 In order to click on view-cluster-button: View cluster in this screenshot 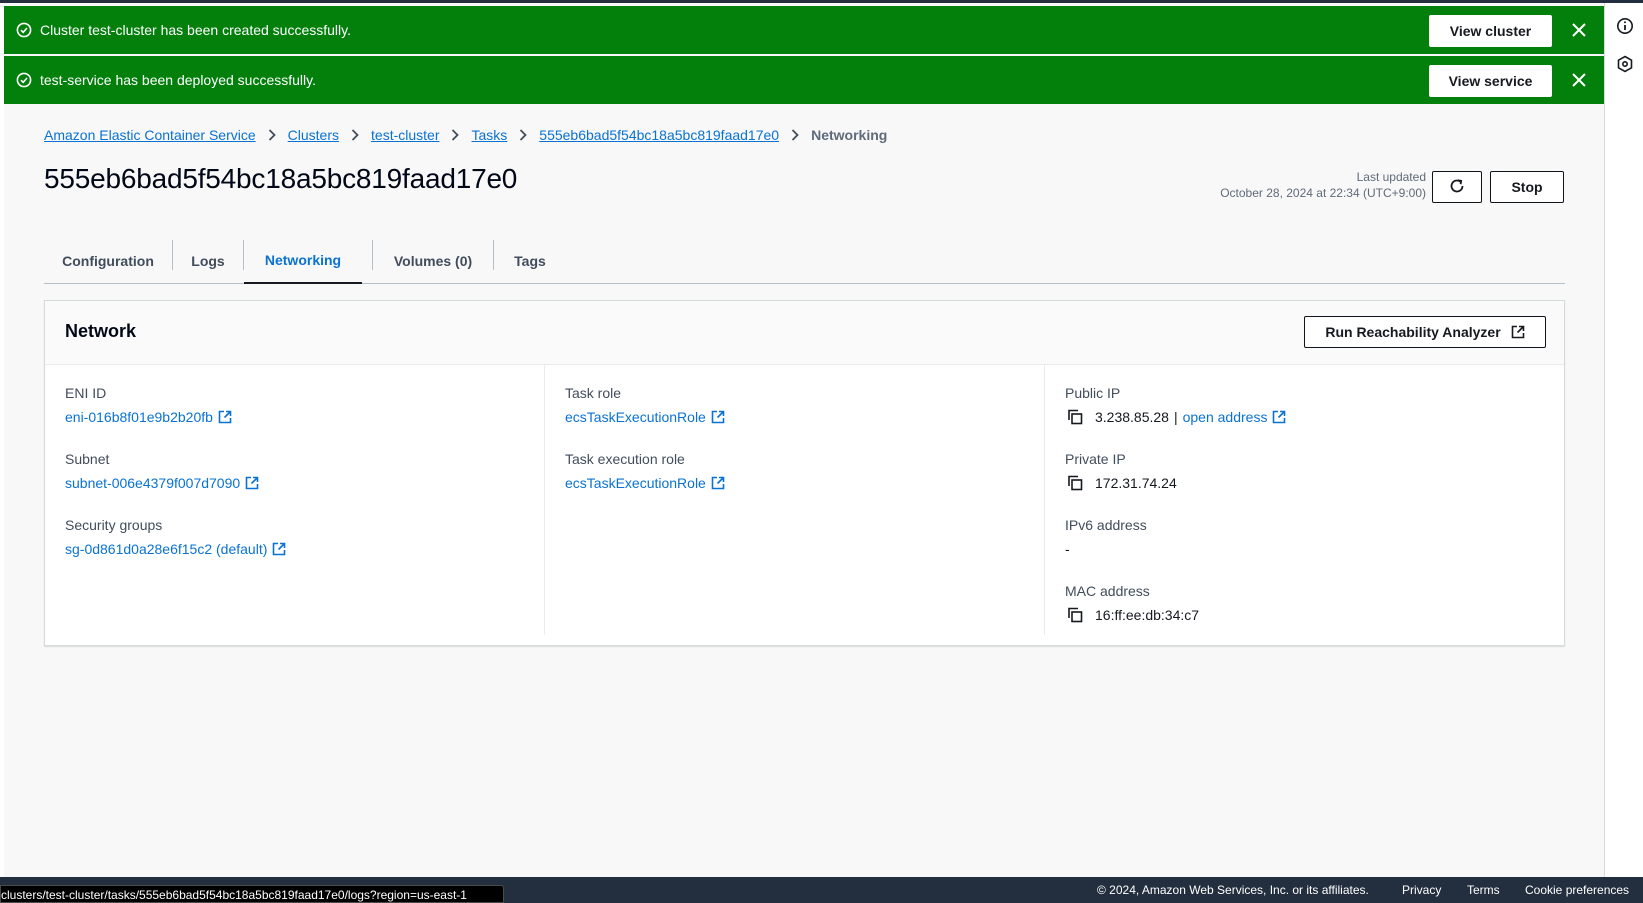, I will do `click(1490, 31)`.